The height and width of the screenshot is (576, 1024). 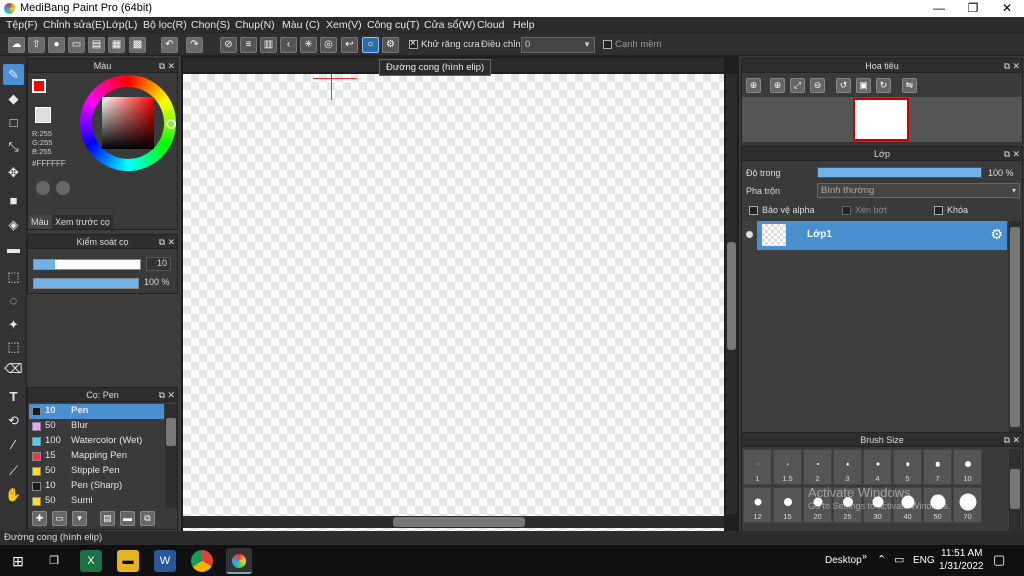 What do you see at coordinates (817, 85) in the screenshot?
I see `zoom-out-icon: ⊖` at bounding box center [817, 85].